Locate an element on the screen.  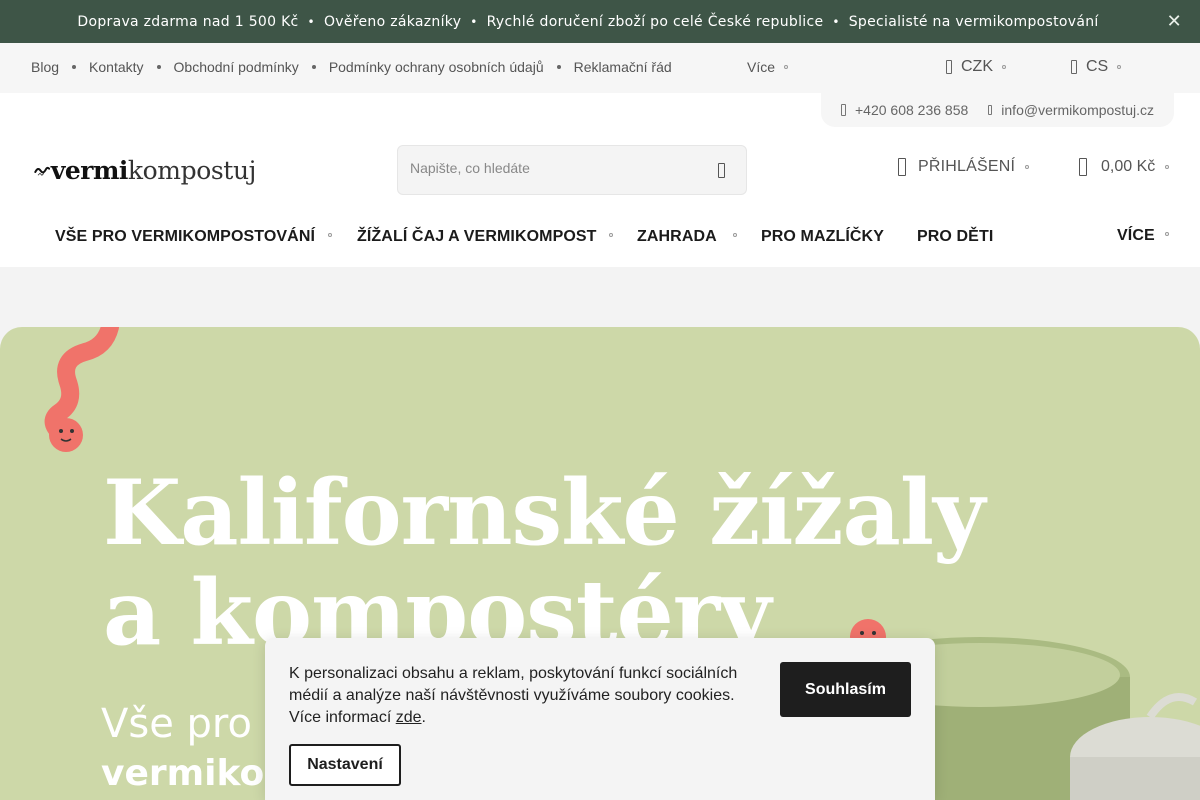
email-address: info@vermikompostuj.cz is located at coordinates (1077, 110).